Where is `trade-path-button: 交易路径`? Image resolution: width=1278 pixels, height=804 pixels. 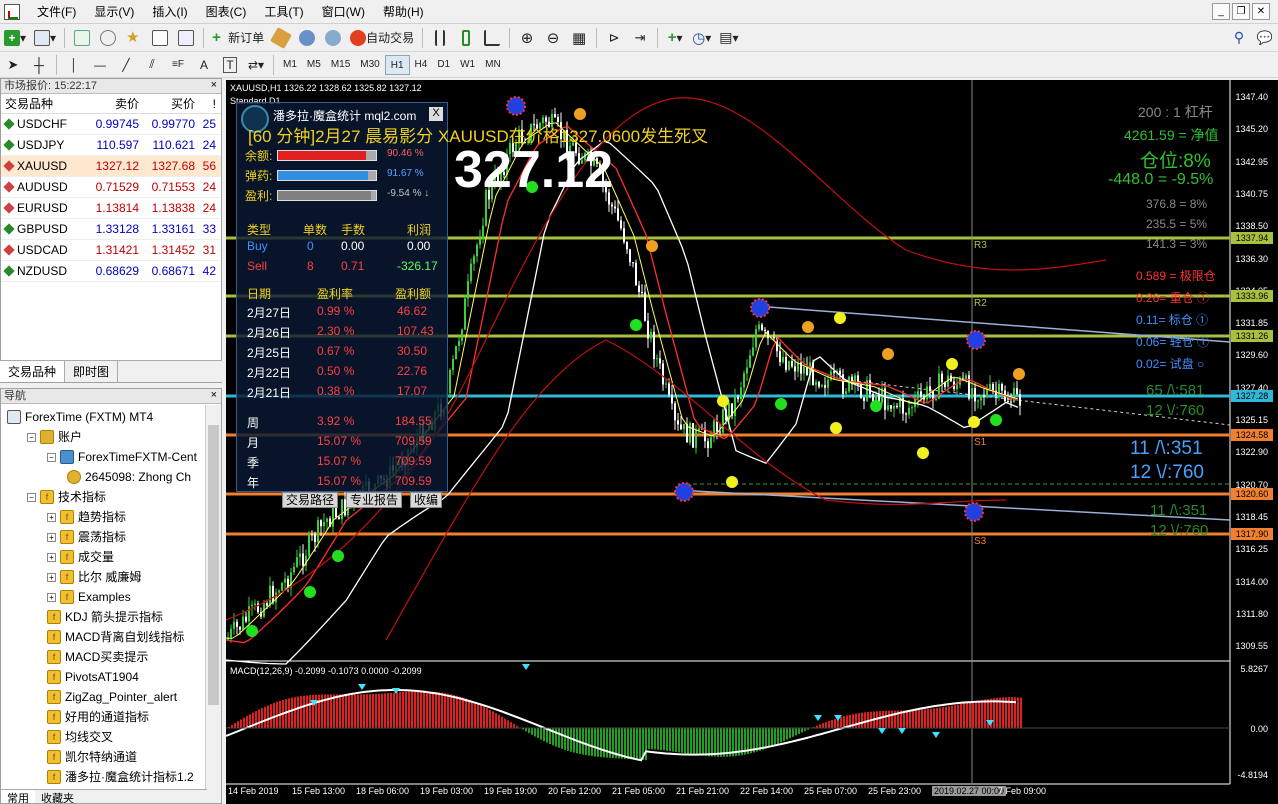
trade-path-button: 交易路径 is located at coordinates (310, 500).